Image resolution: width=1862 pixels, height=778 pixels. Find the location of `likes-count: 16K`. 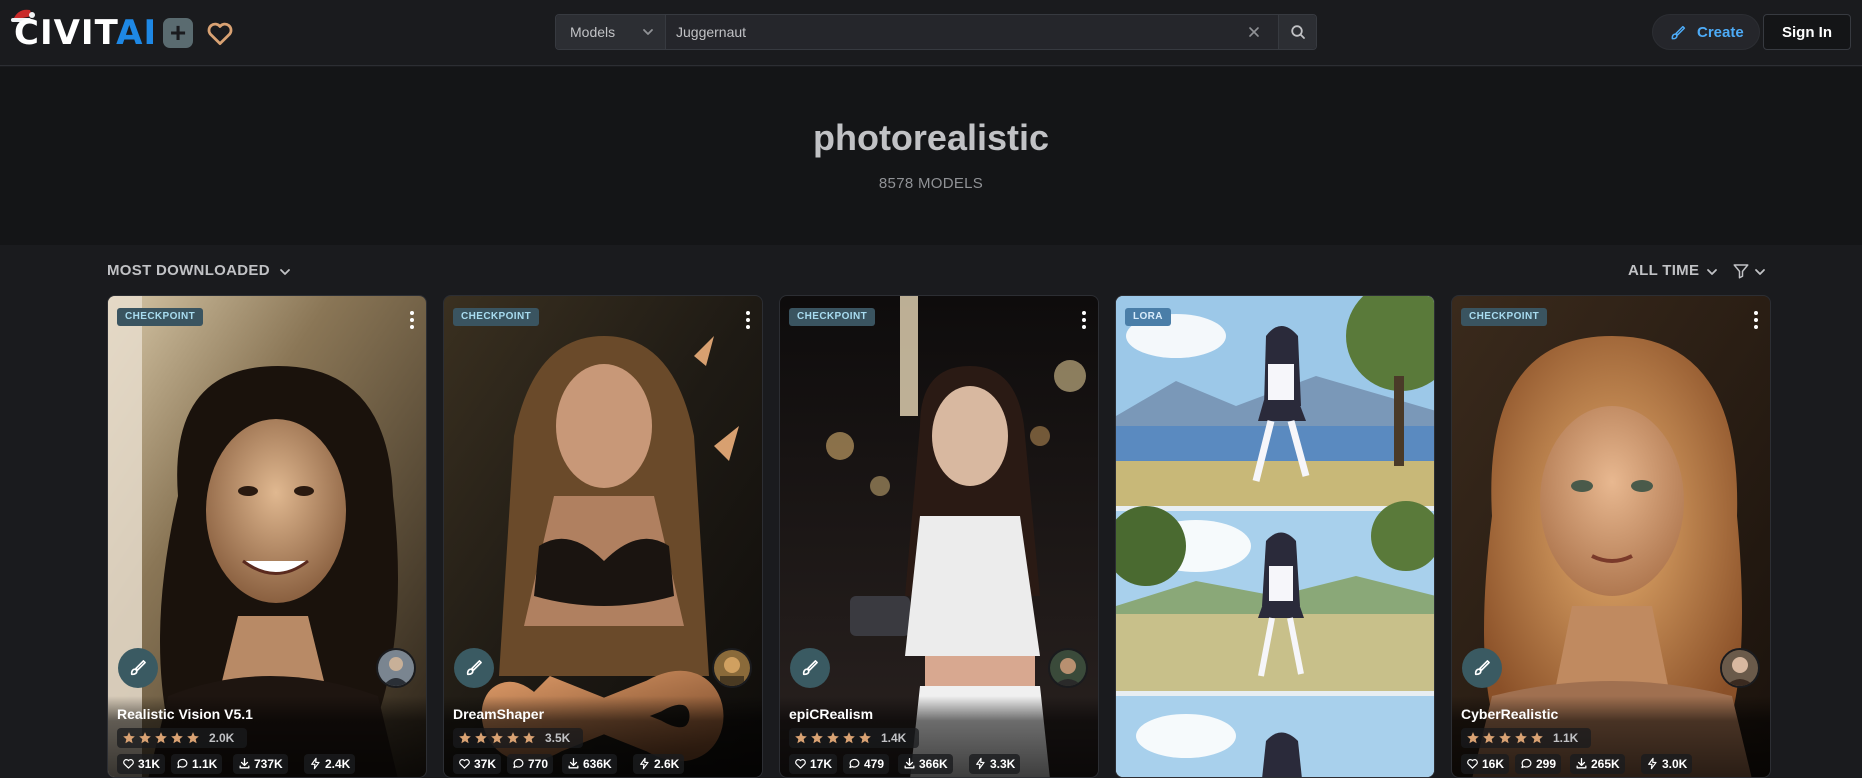

likes-count: 16K is located at coordinates (1493, 764).